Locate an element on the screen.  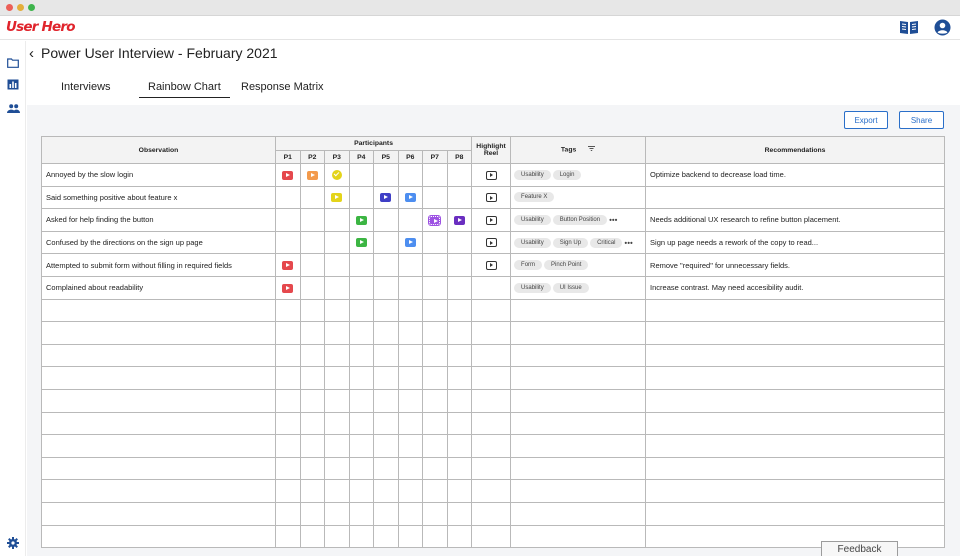
share-button: Share is located at coordinates (921, 120).